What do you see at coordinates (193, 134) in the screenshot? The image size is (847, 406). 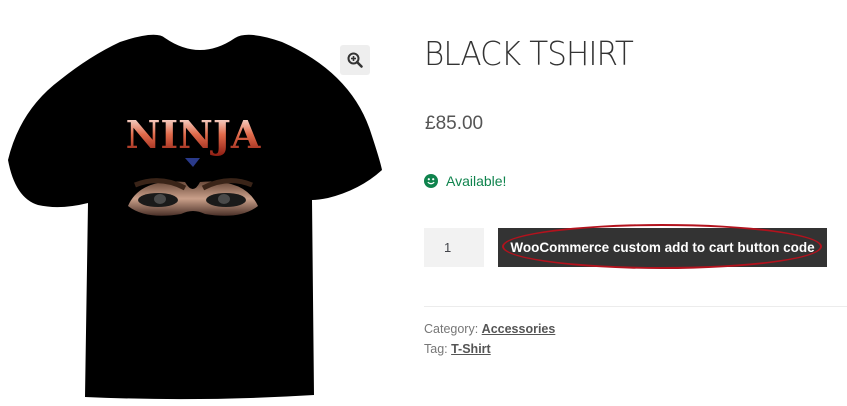 I see `tshirt-print-text: NINJA` at bounding box center [193, 134].